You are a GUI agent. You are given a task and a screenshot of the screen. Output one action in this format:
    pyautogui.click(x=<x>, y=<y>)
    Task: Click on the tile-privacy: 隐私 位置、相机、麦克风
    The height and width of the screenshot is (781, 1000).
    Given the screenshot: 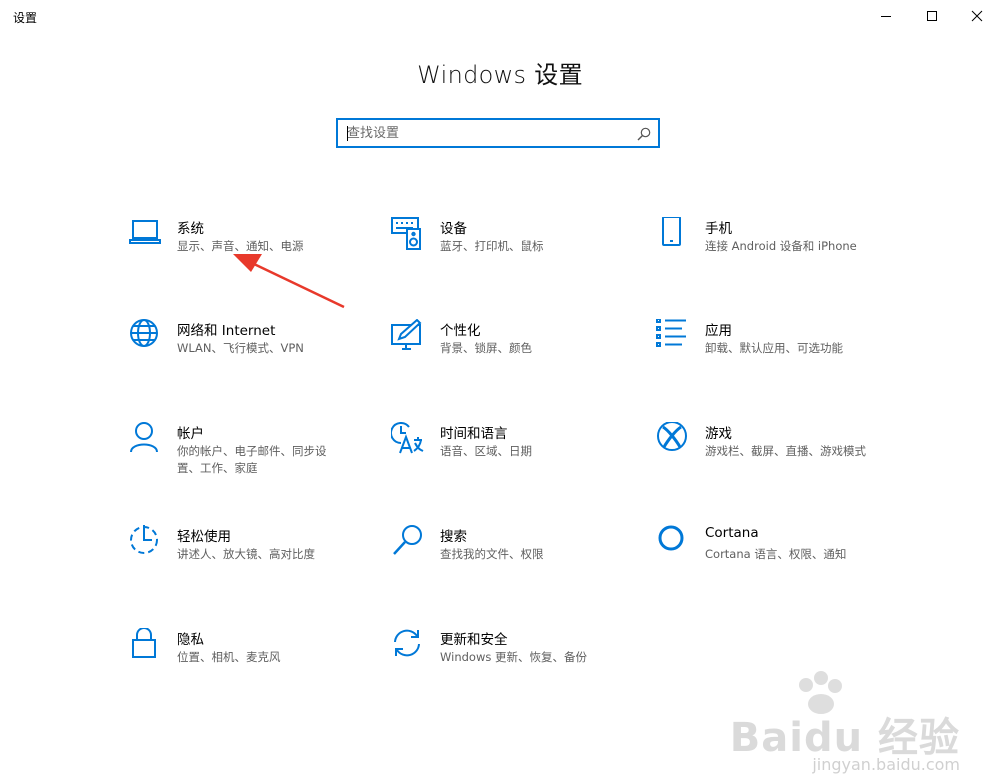 What is the action you would take?
    pyautogui.click(x=258, y=668)
    